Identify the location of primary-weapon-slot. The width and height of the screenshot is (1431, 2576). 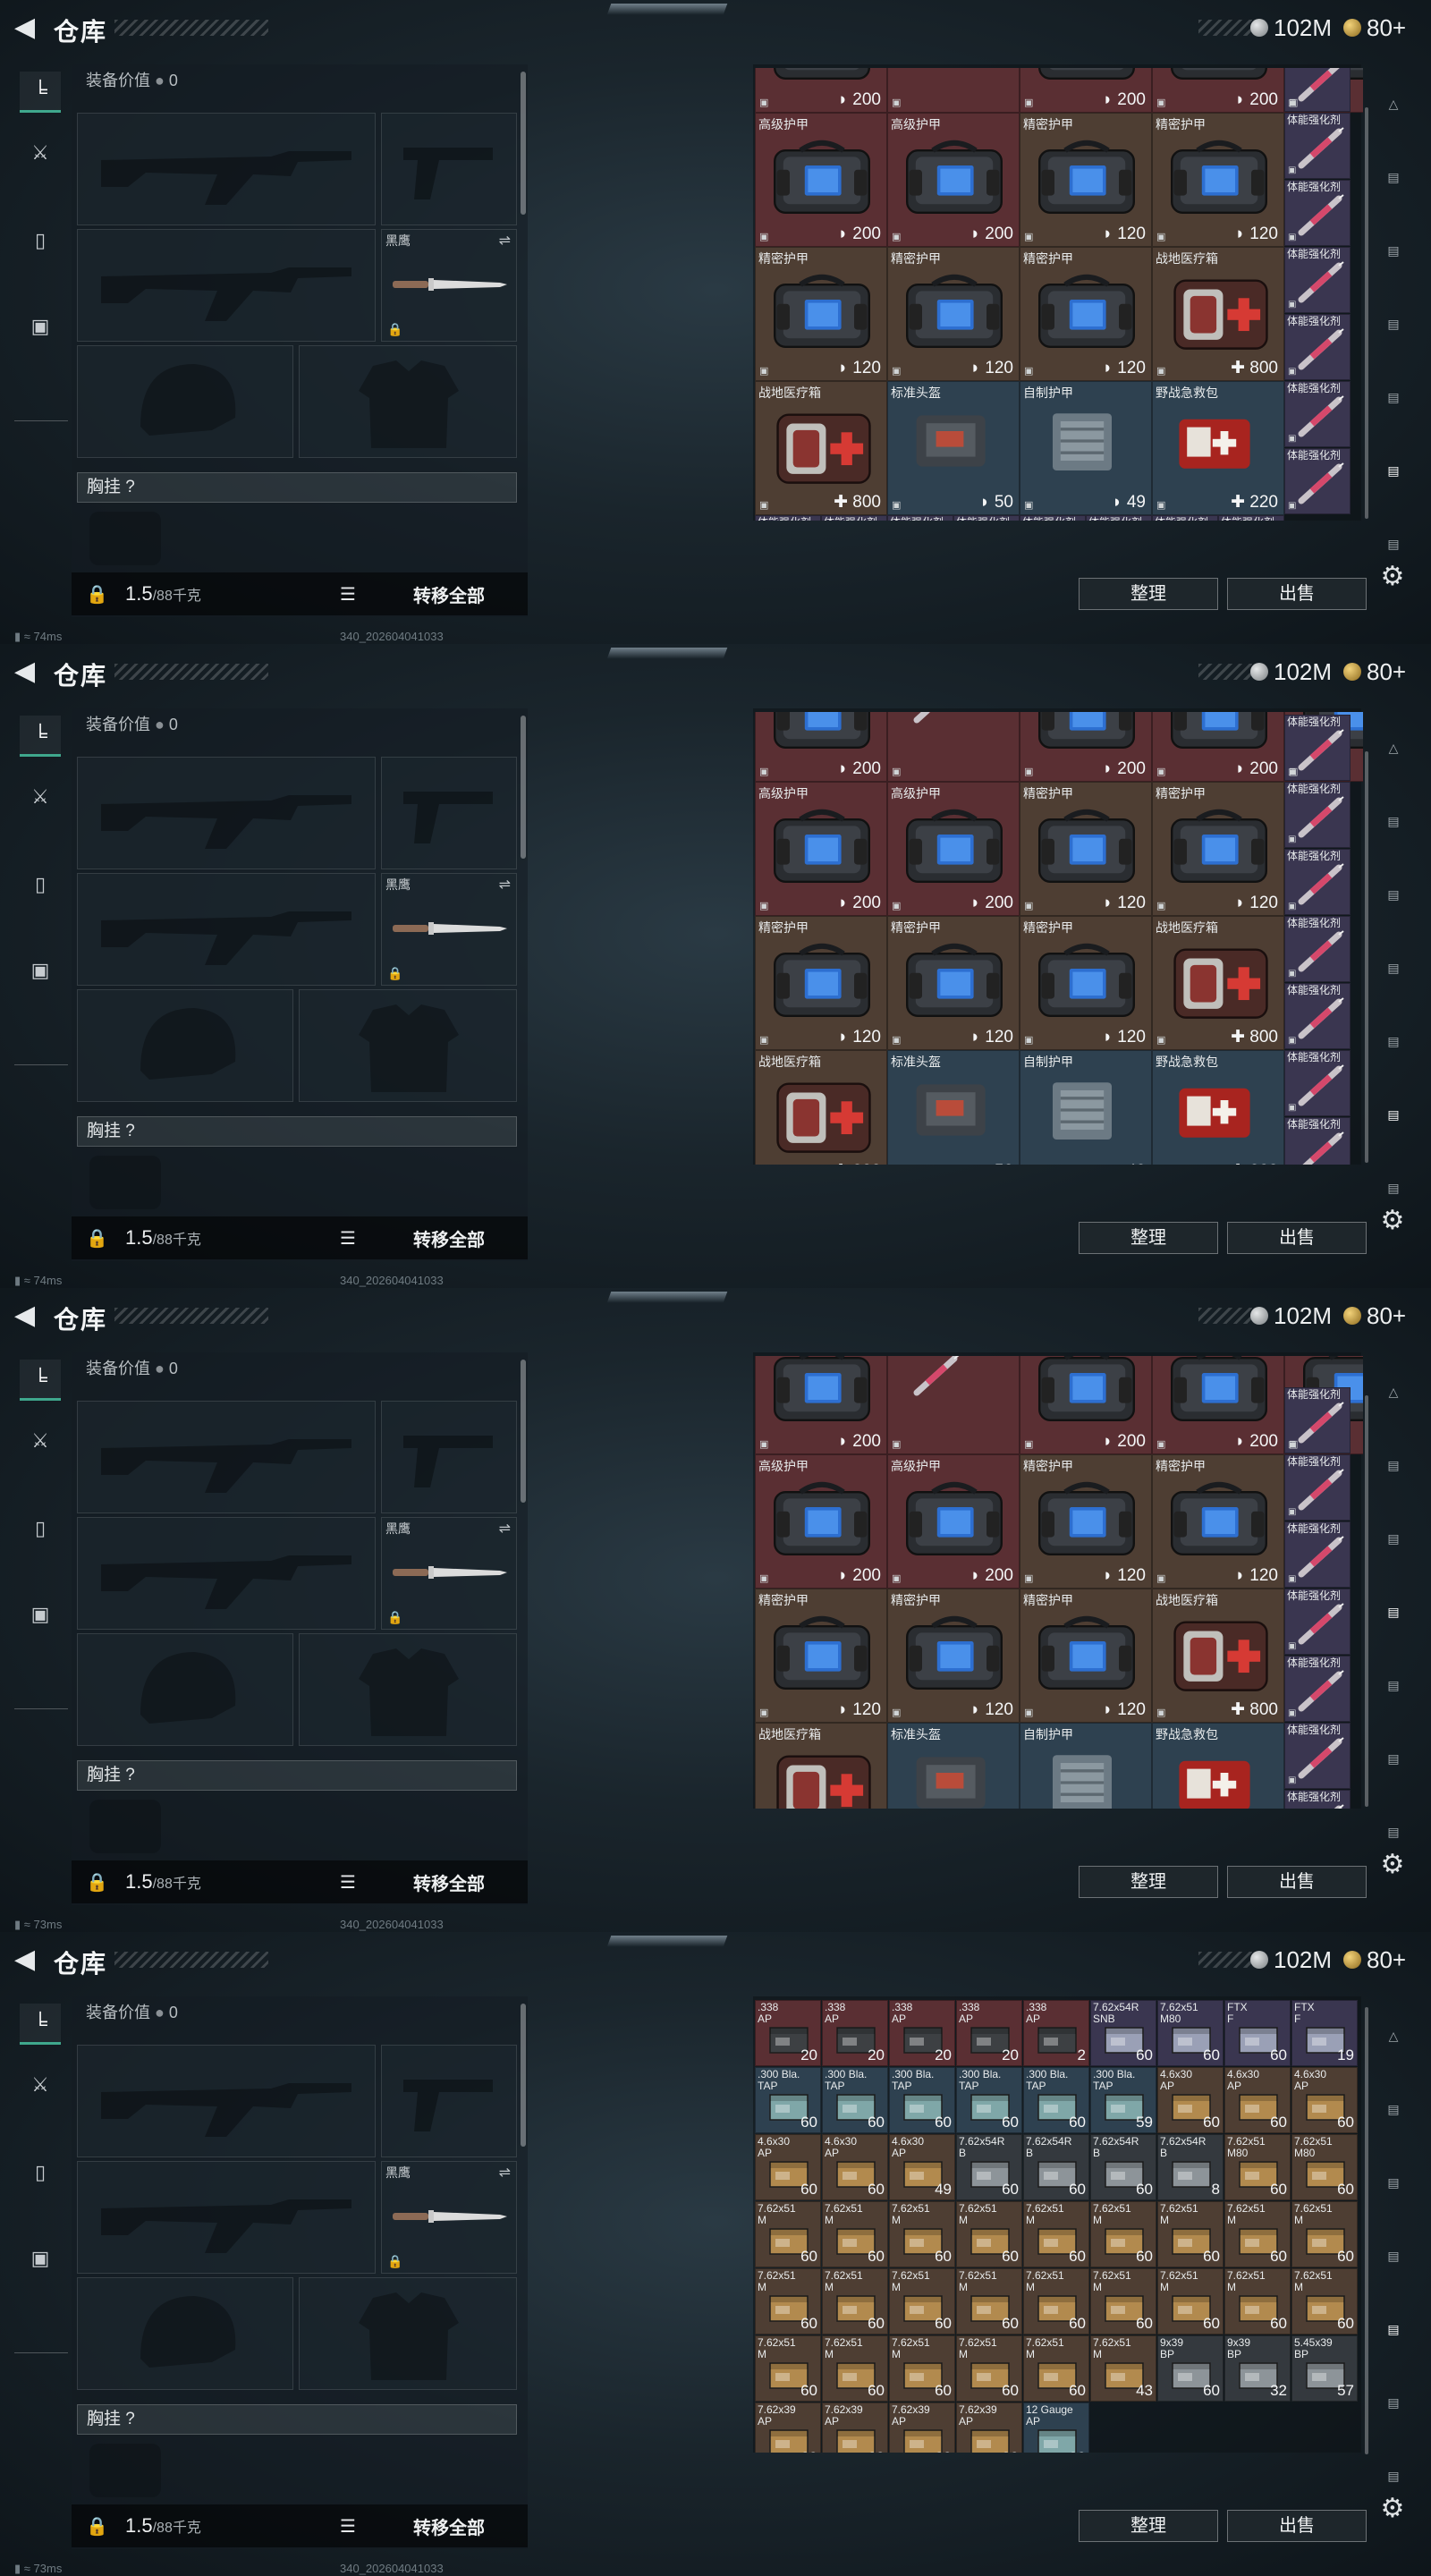
(227, 1457).